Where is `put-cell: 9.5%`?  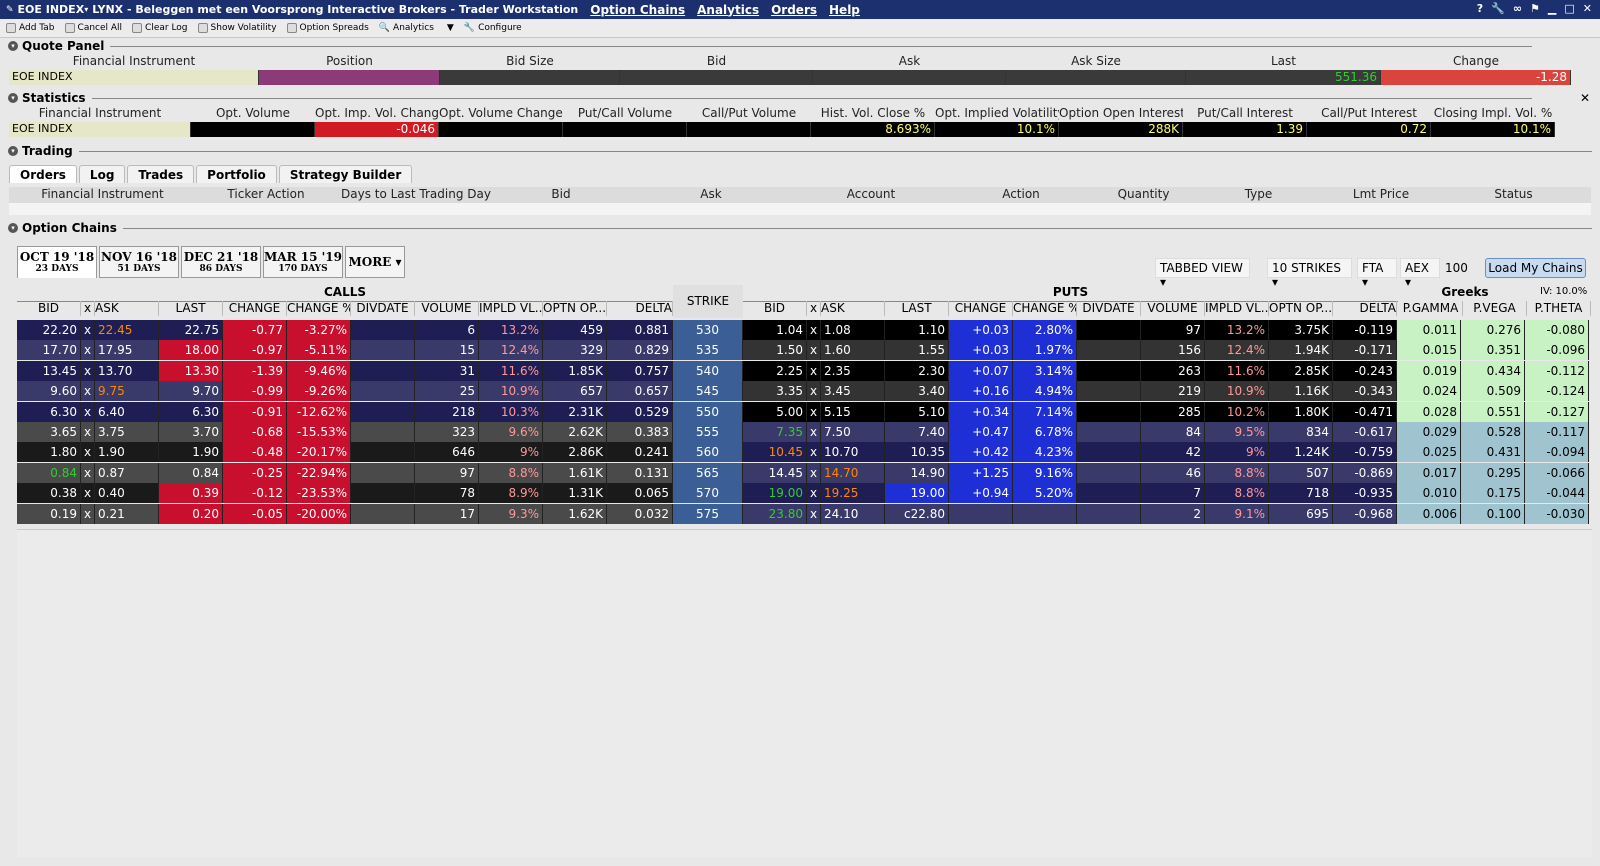
put-cell: 9.5% is located at coordinates (1237, 432).